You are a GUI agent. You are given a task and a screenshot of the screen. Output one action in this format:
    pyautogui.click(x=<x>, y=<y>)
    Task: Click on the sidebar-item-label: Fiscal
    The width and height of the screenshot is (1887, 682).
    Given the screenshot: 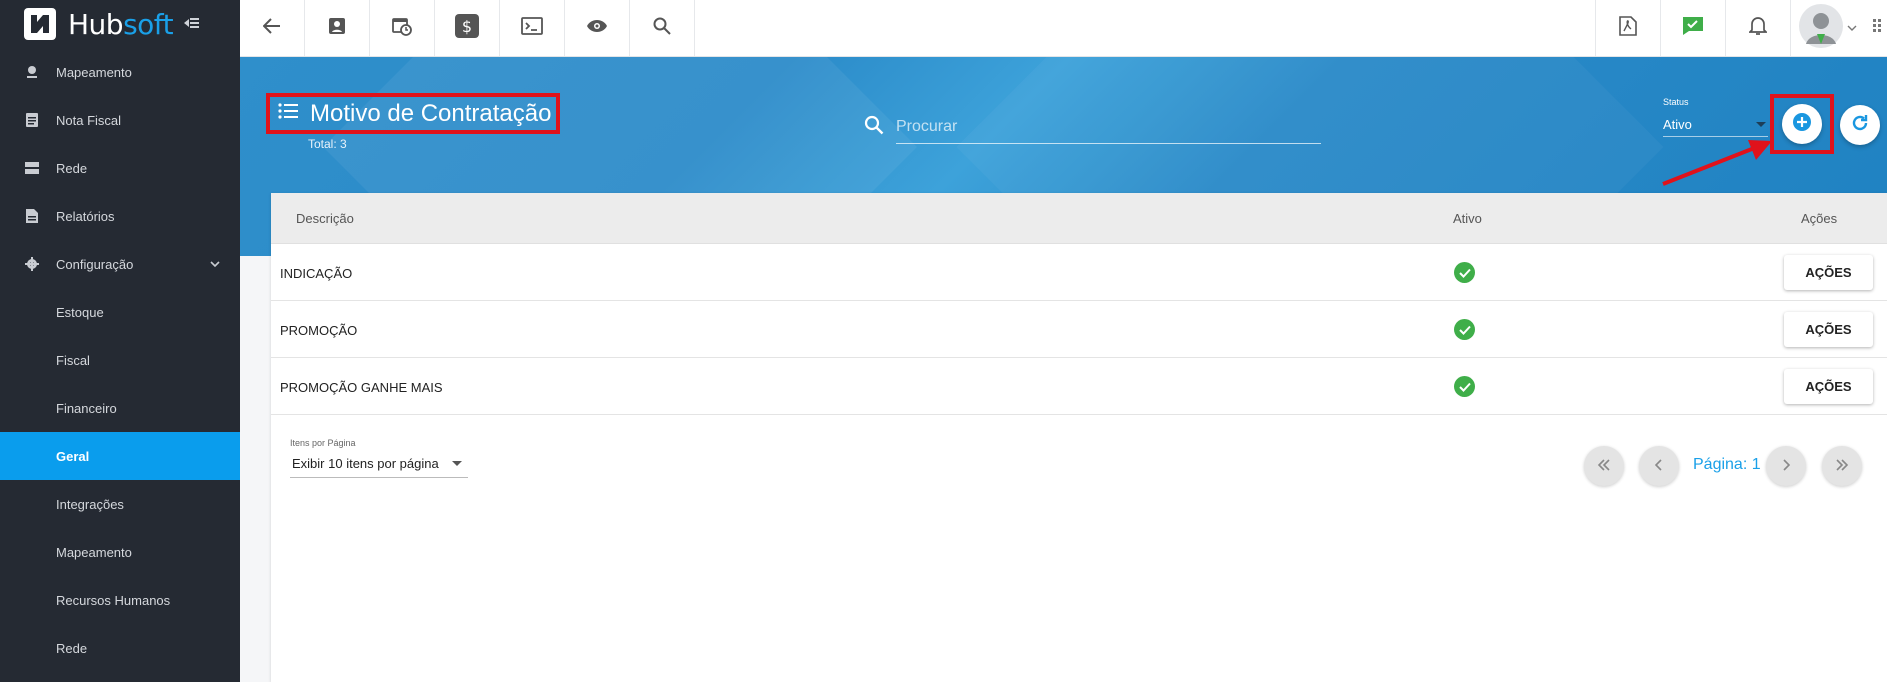 What is the action you would take?
    pyautogui.click(x=73, y=360)
    